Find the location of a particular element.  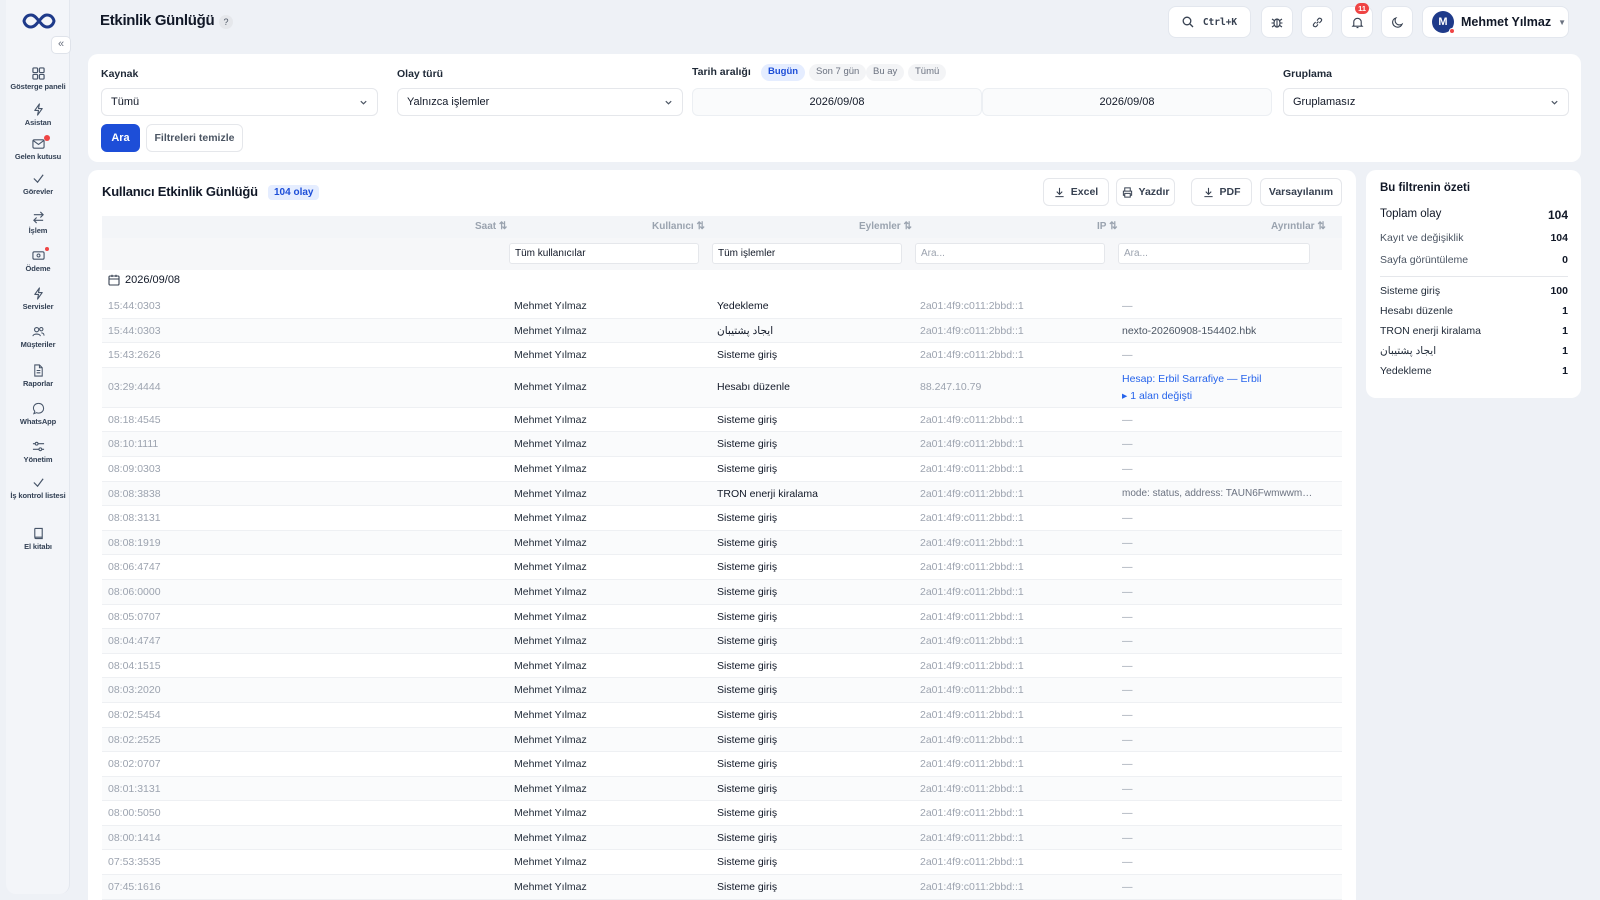

export-excel-button: Excel is located at coordinates (1076, 192).